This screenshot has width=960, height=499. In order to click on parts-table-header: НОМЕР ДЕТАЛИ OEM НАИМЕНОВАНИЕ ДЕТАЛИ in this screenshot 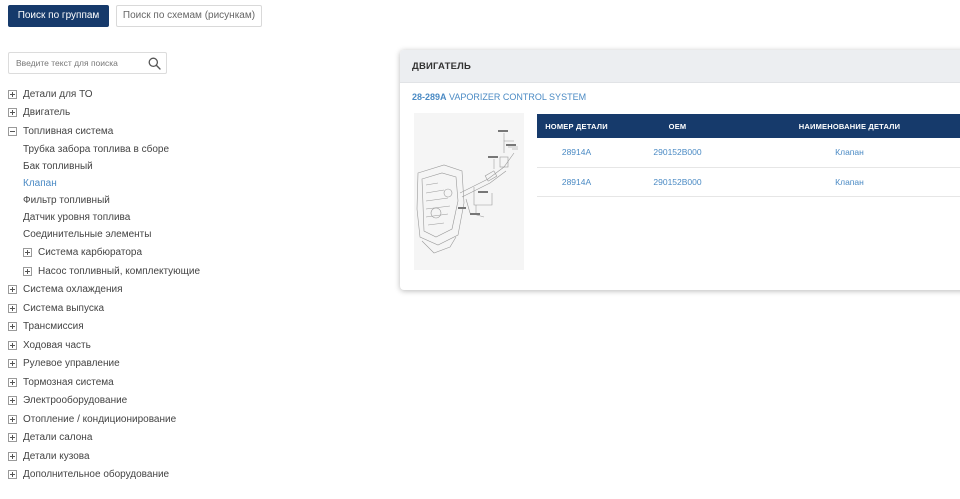, I will do `click(748, 126)`.